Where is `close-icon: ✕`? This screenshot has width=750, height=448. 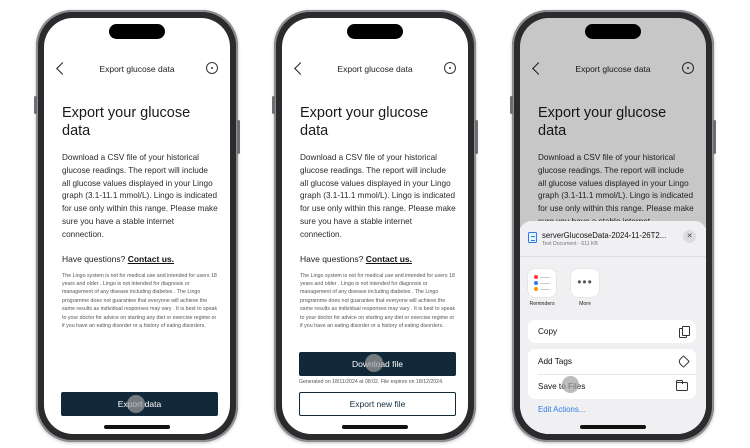 close-icon: ✕ is located at coordinates (689, 236).